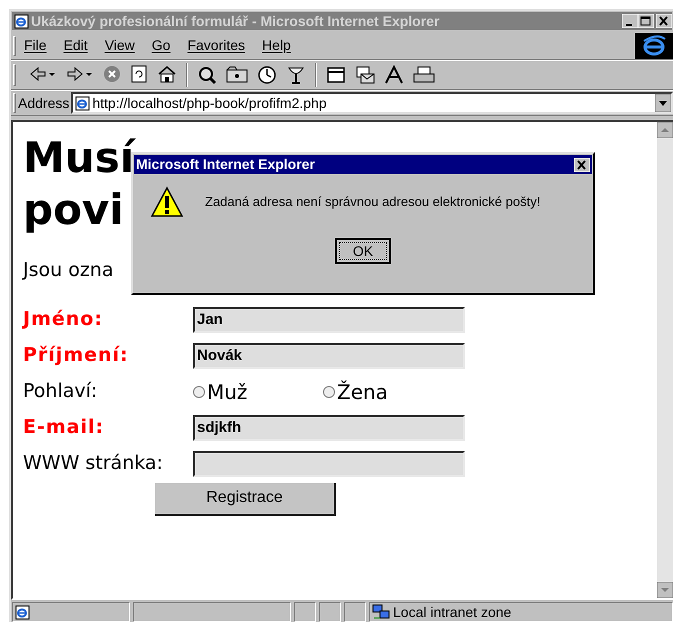 The width and height of the screenshot is (673, 624). Describe the element at coordinates (372, 103) in the screenshot. I see `address-field: http://localhost/php-book/profifm2.php` at that location.